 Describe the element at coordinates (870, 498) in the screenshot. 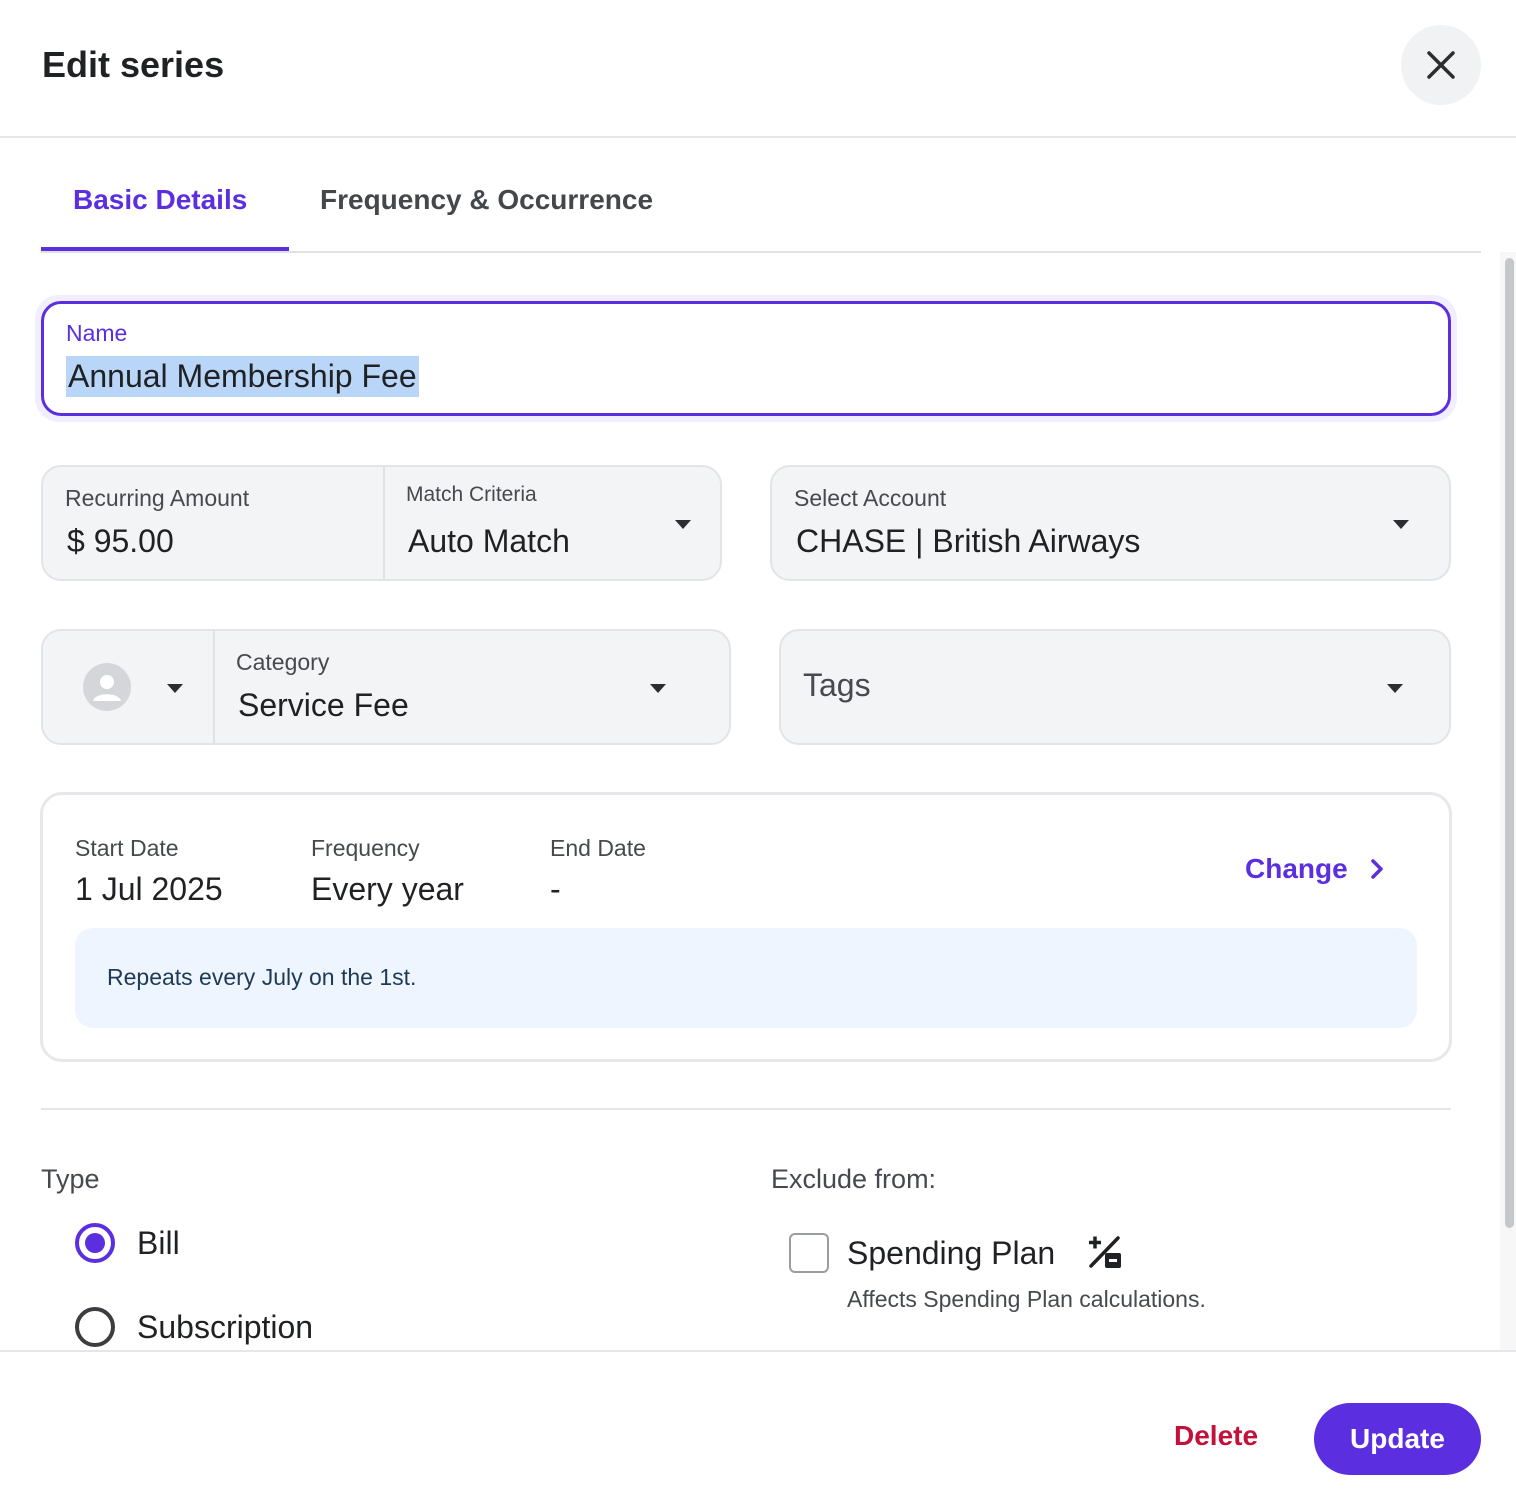

I see `account-label: Select Account` at that location.